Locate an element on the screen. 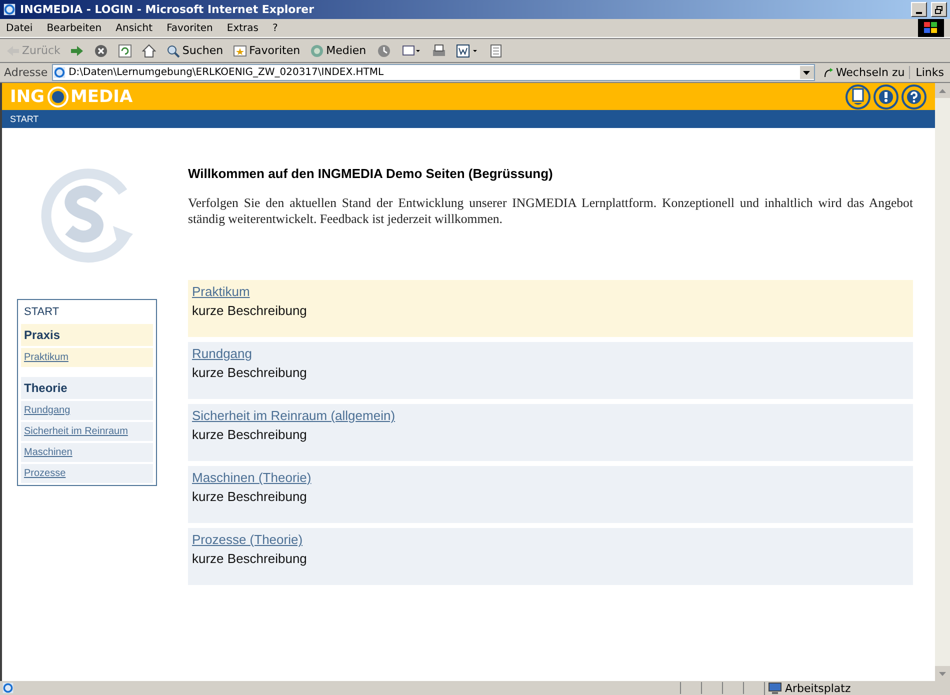 Image resolution: width=950 pixels, height=695 pixels. logo: ING MEDIA is located at coordinates (71, 97).